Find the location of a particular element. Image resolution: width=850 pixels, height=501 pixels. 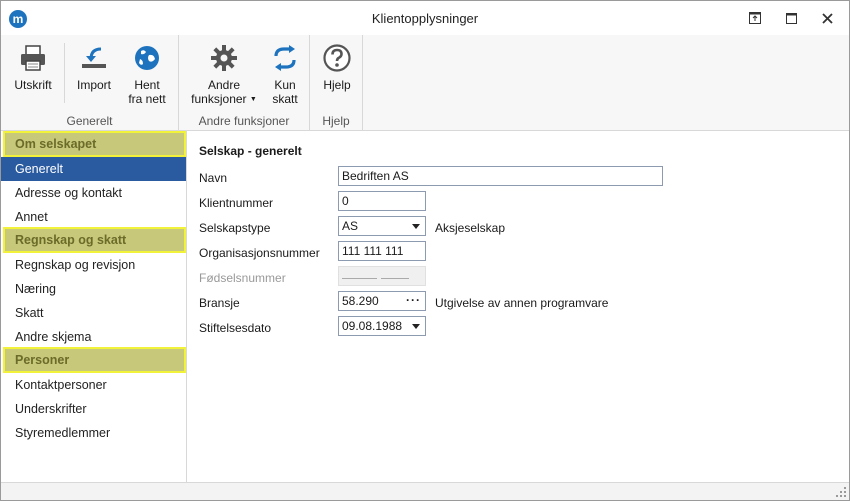

bransje-field: 58.290 ··· is located at coordinates (382, 301).